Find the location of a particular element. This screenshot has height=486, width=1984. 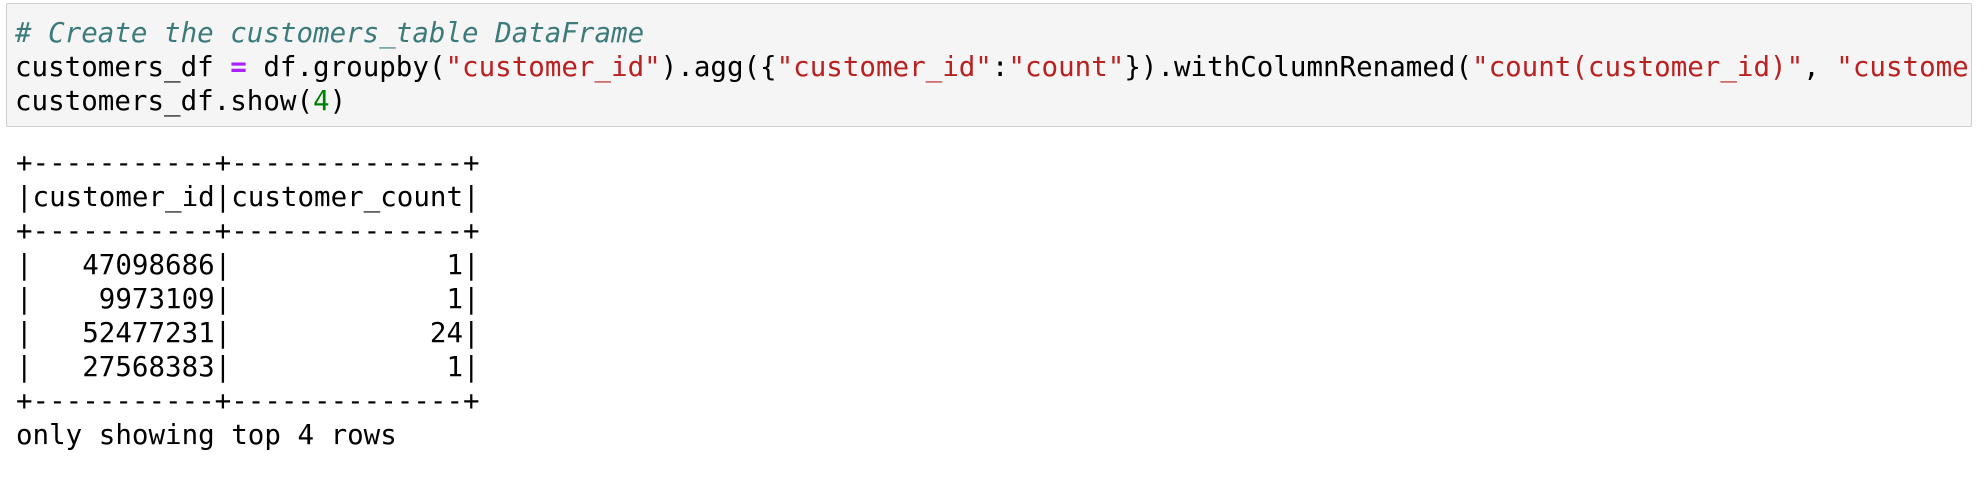

table-row: | 52477231| 24| is located at coordinates (248, 333).